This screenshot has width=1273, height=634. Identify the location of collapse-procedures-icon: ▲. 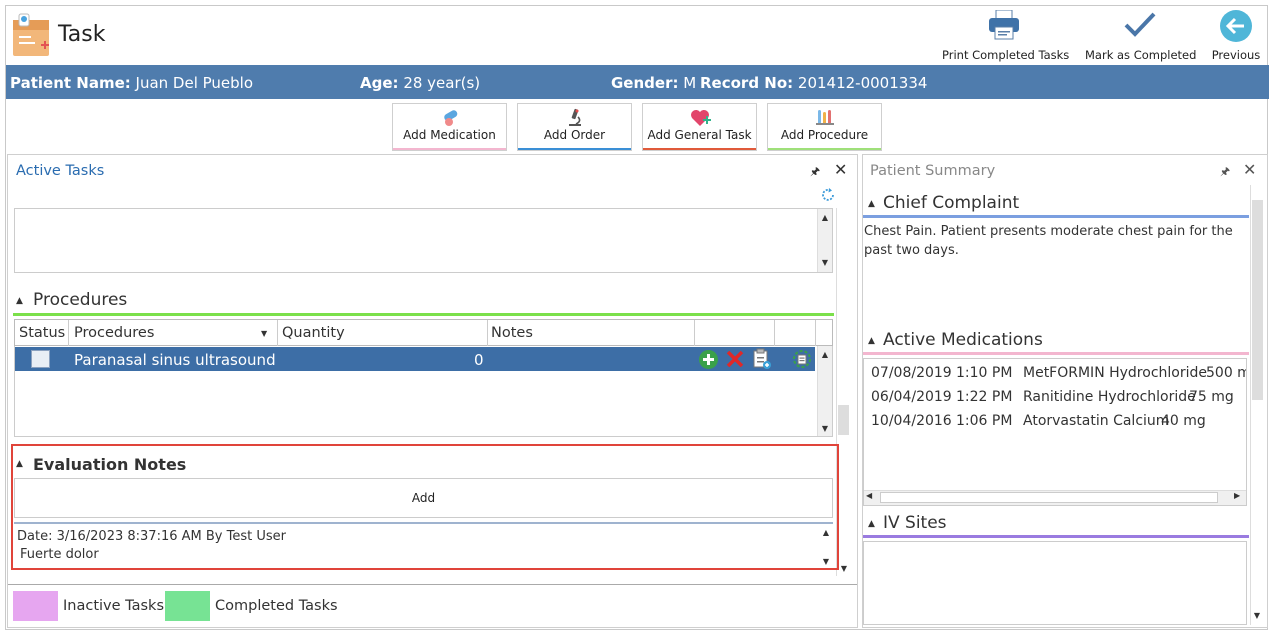
(19, 301).